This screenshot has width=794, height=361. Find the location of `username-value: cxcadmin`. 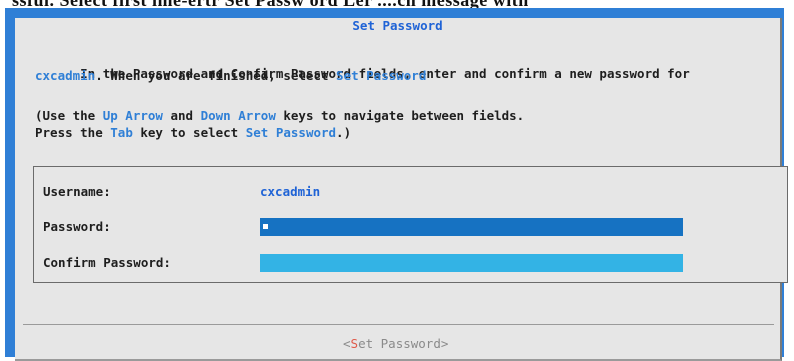

username-value: cxcadmin is located at coordinates (290, 191).